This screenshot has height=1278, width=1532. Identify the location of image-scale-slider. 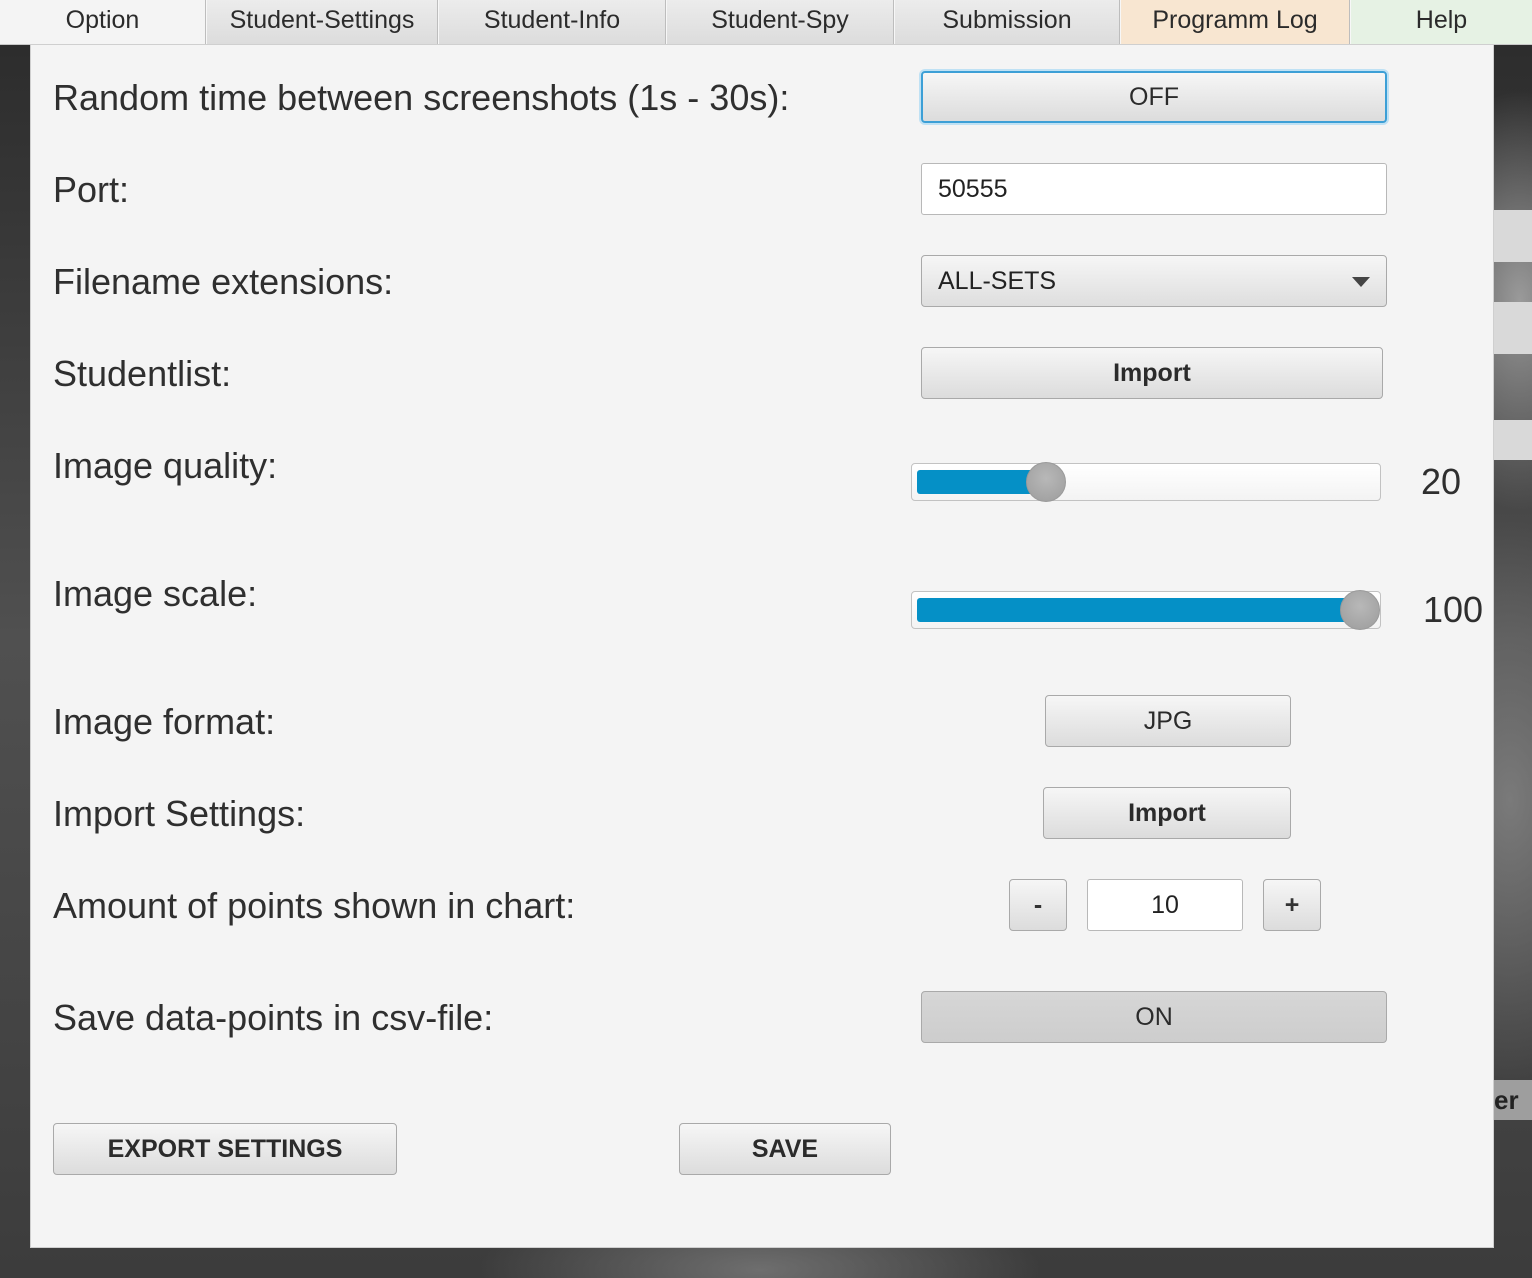
(1146, 610).